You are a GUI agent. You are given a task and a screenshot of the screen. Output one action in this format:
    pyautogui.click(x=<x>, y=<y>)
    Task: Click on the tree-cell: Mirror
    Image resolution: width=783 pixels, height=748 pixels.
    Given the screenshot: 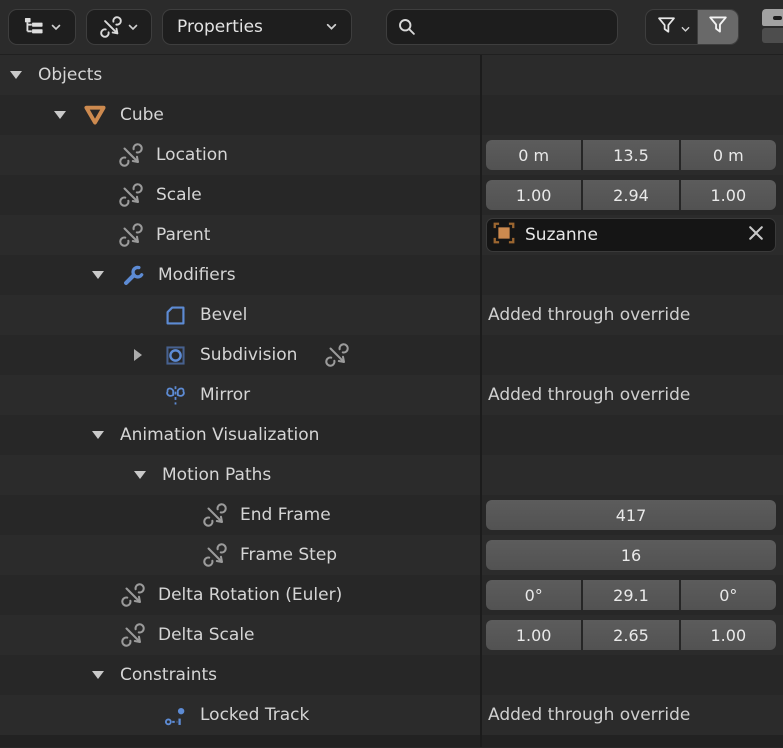 What is the action you would take?
    pyautogui.click(x=240, y=395)
    